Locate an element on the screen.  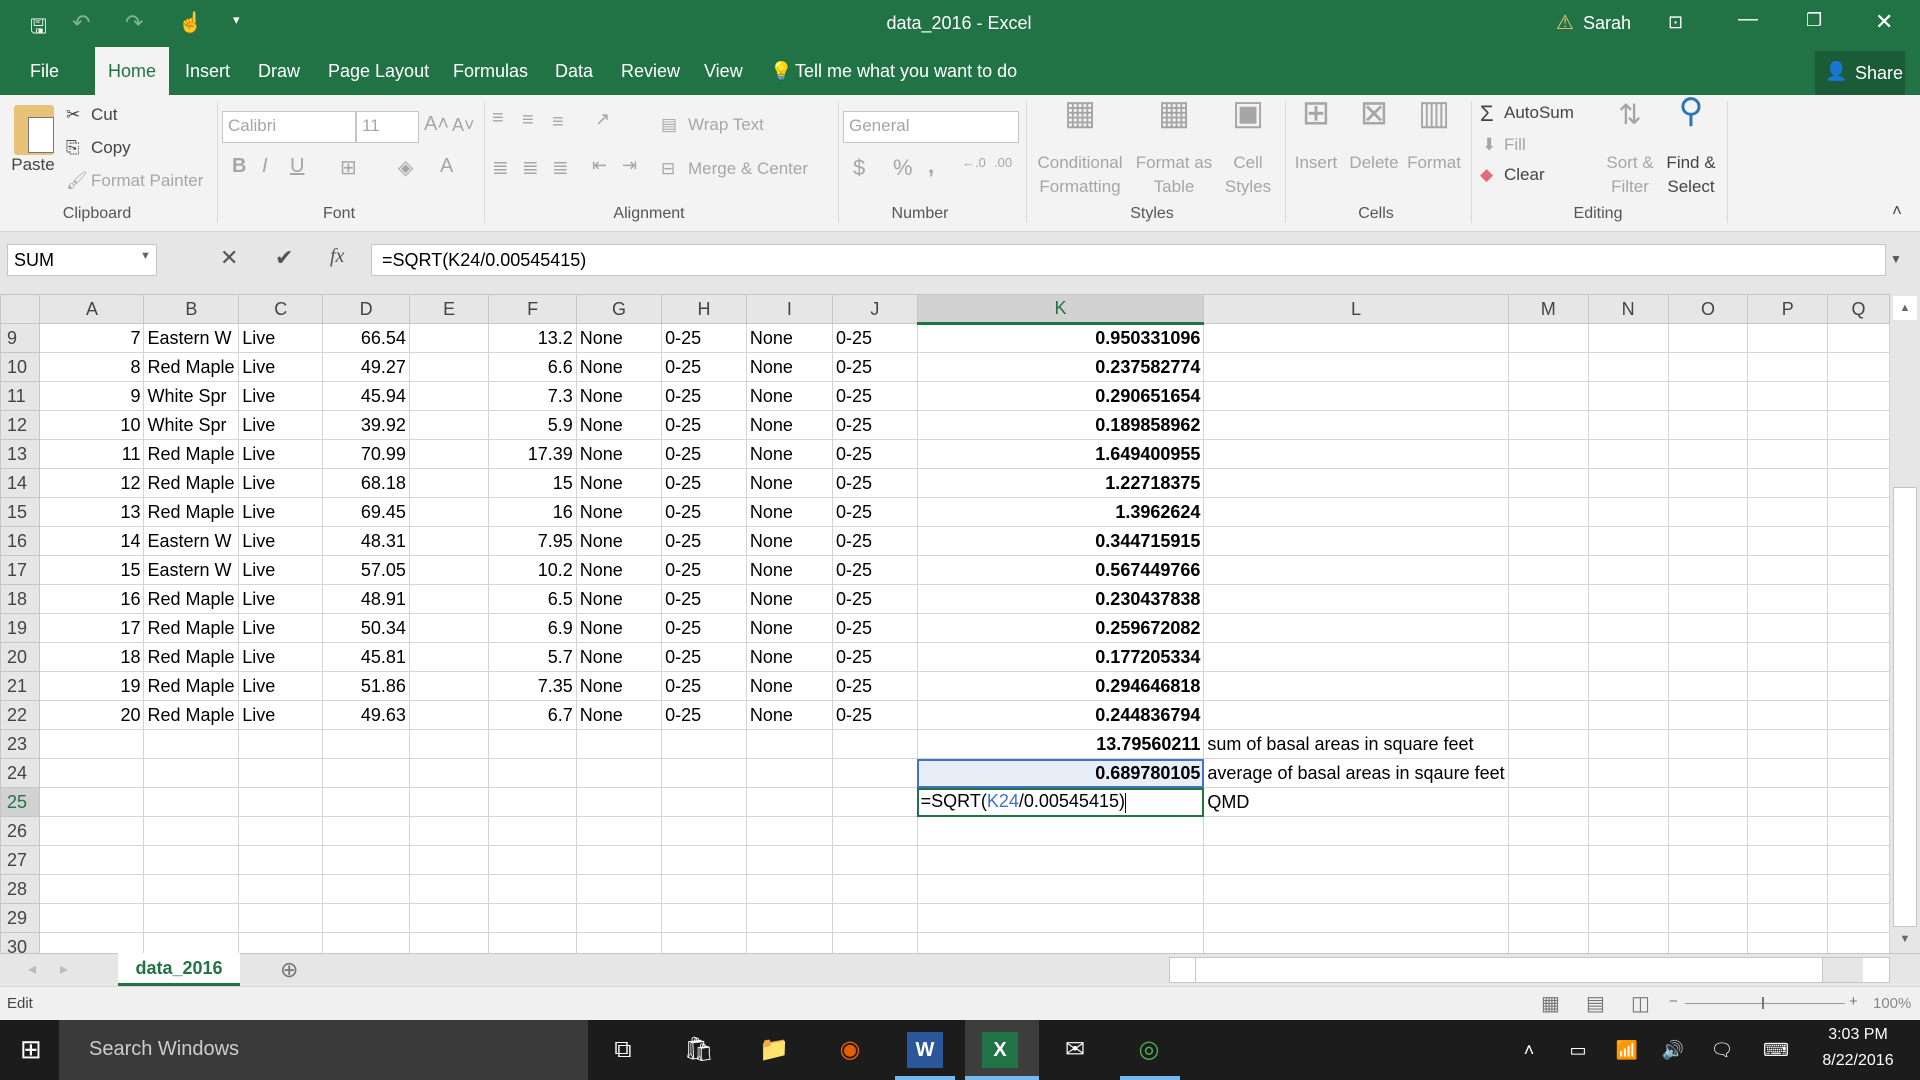
cell-A9: 7 is located at coordinates (92, 338).